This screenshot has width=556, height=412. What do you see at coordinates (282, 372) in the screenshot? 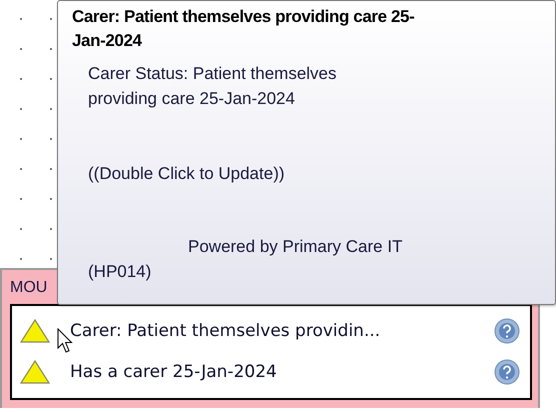
I see `alert-text: Has a carer 25-Jan-2024` at bounding box center [282, 372].